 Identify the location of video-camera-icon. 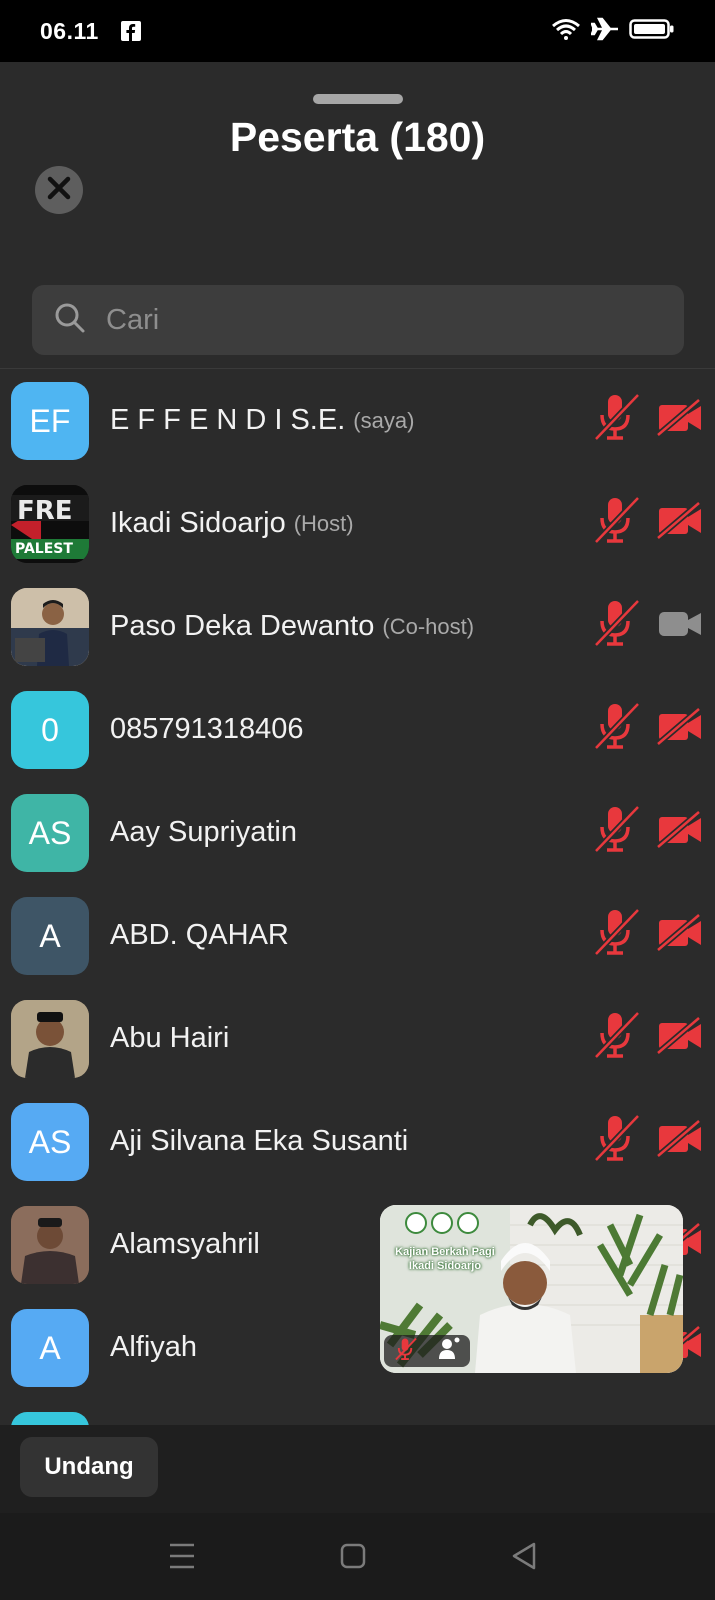
(680, 626).